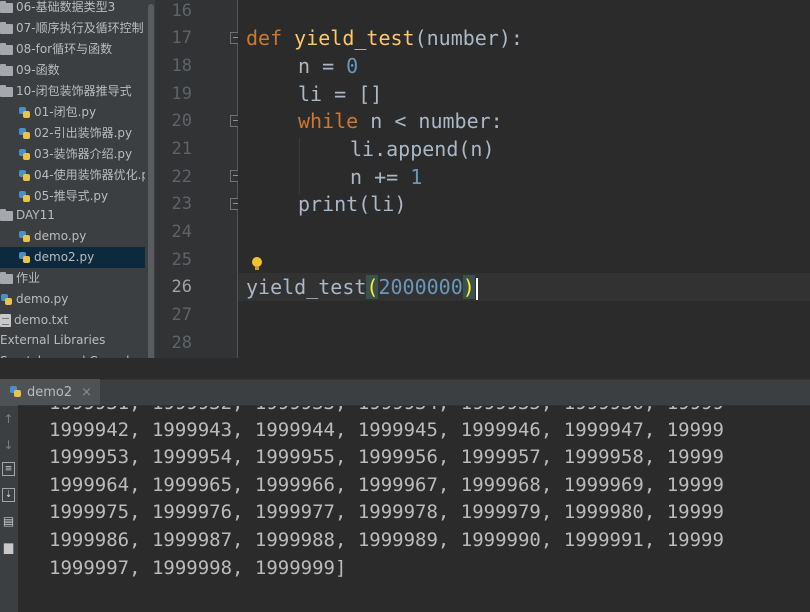 The height and width of the screenshot is (612, 810). Describe the element at coordinates (181, 11) in the screenshot. I see `line-number: 16` at that location.